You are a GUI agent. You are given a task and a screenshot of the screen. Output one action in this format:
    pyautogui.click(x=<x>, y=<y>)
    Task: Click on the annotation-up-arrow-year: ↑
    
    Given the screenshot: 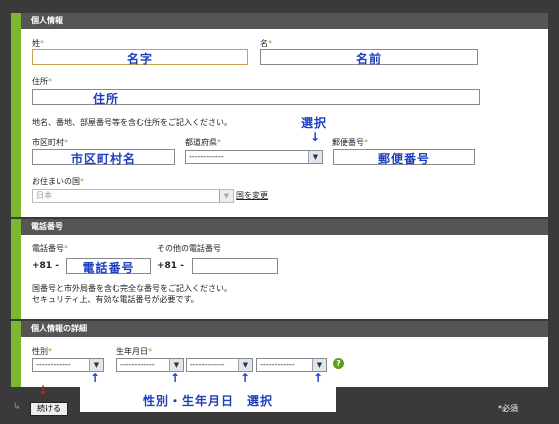 What is the action you would take?
    pyautogui.click(x=175, y=378)
    